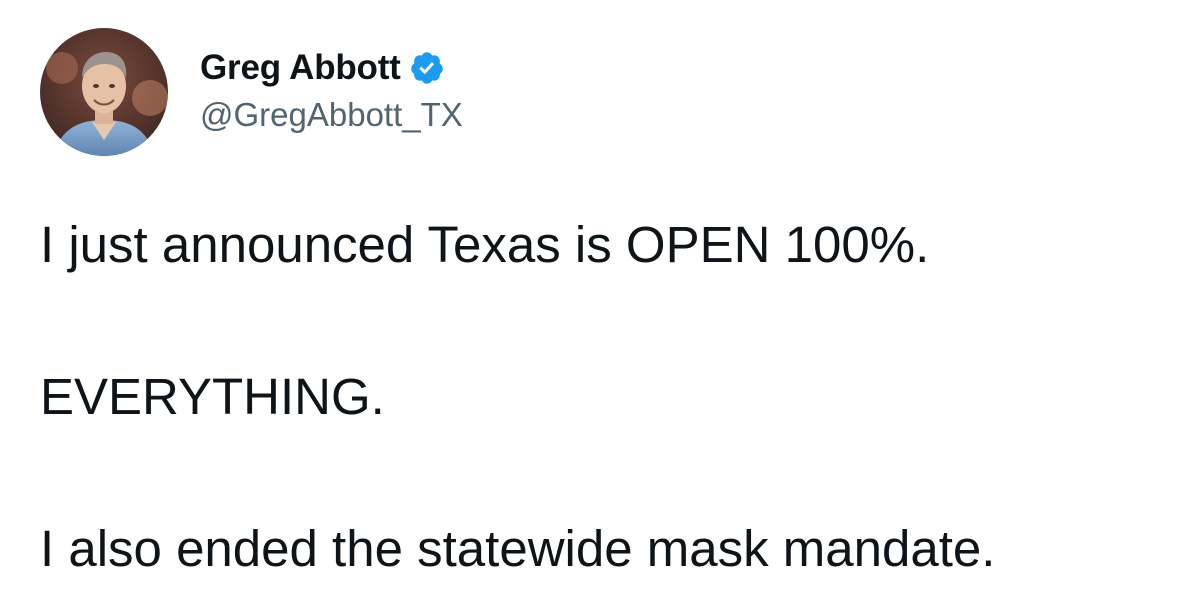 This screenshot has width=1200, height=608. Describe the element at coordinates (485, 244) in the screenshot. I see `tweet-paragraph: I just announced Texas is OPEN 100%.` at that location.